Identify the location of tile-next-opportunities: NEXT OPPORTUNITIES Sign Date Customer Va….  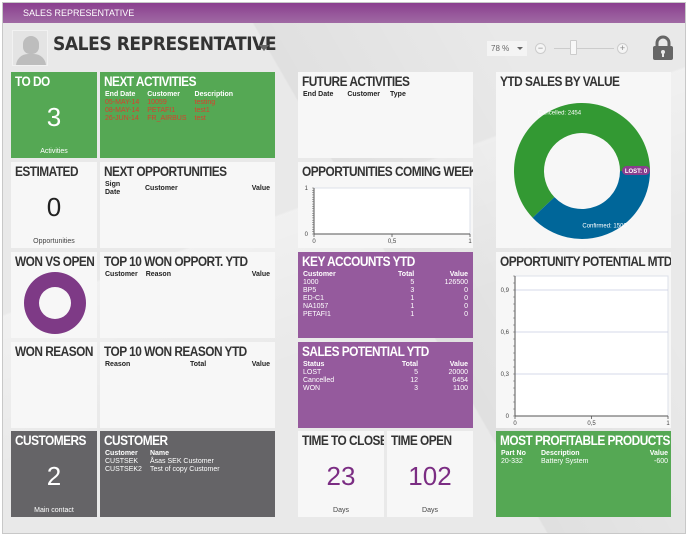
(187, 205).